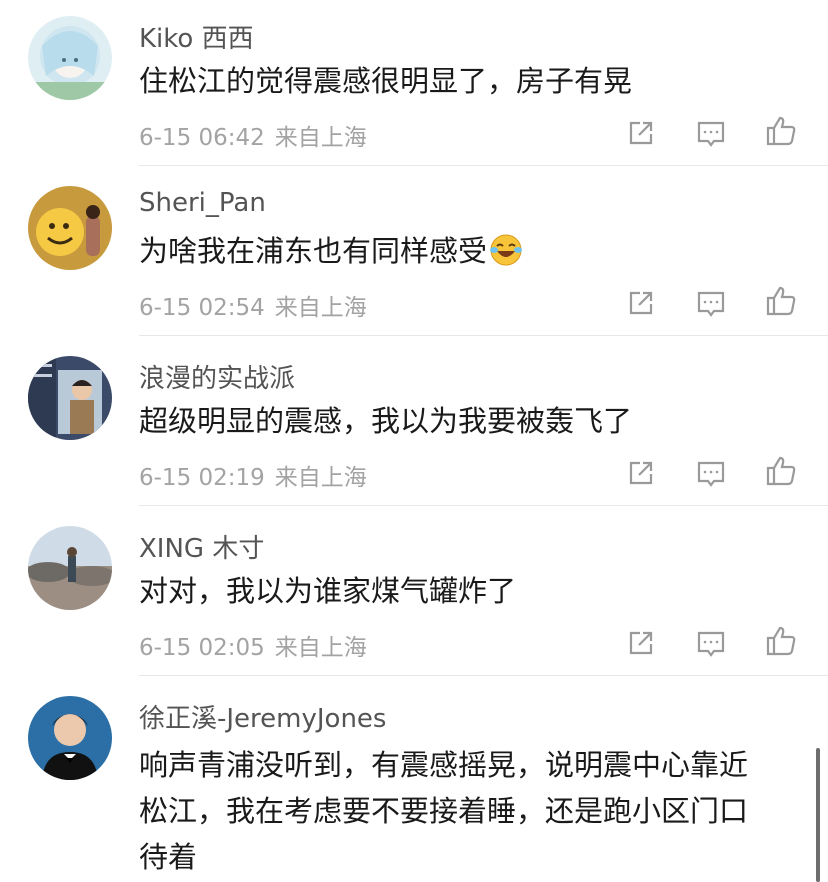  What do you see at coordinates (202, 648) in the screenshot?
I see `comment-date: 6-15 02:05` at bounding box center [202, 648].